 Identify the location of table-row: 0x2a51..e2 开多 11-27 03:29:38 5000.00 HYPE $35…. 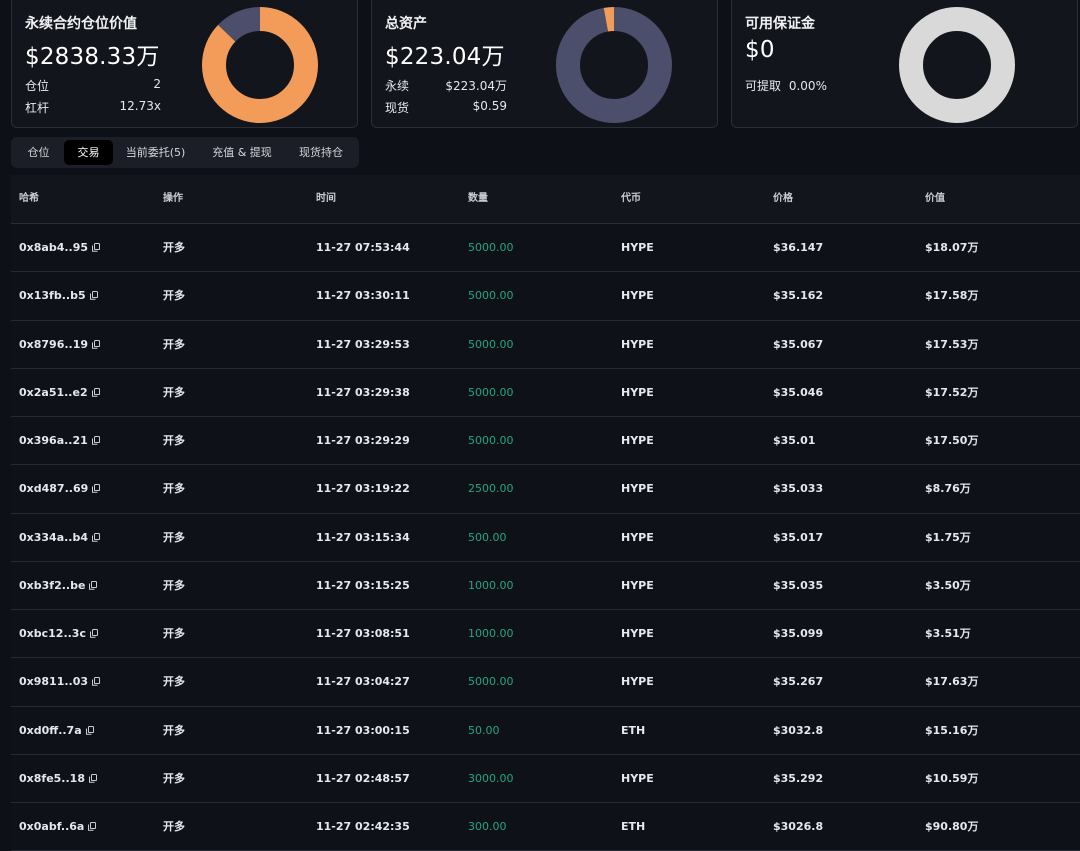
(545, 392).